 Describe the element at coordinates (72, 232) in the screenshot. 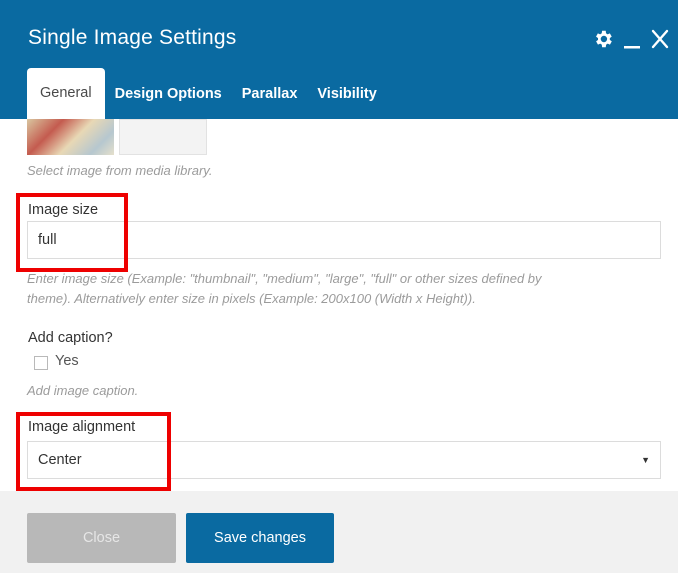

I see `highlight-box-image-size` at that location.